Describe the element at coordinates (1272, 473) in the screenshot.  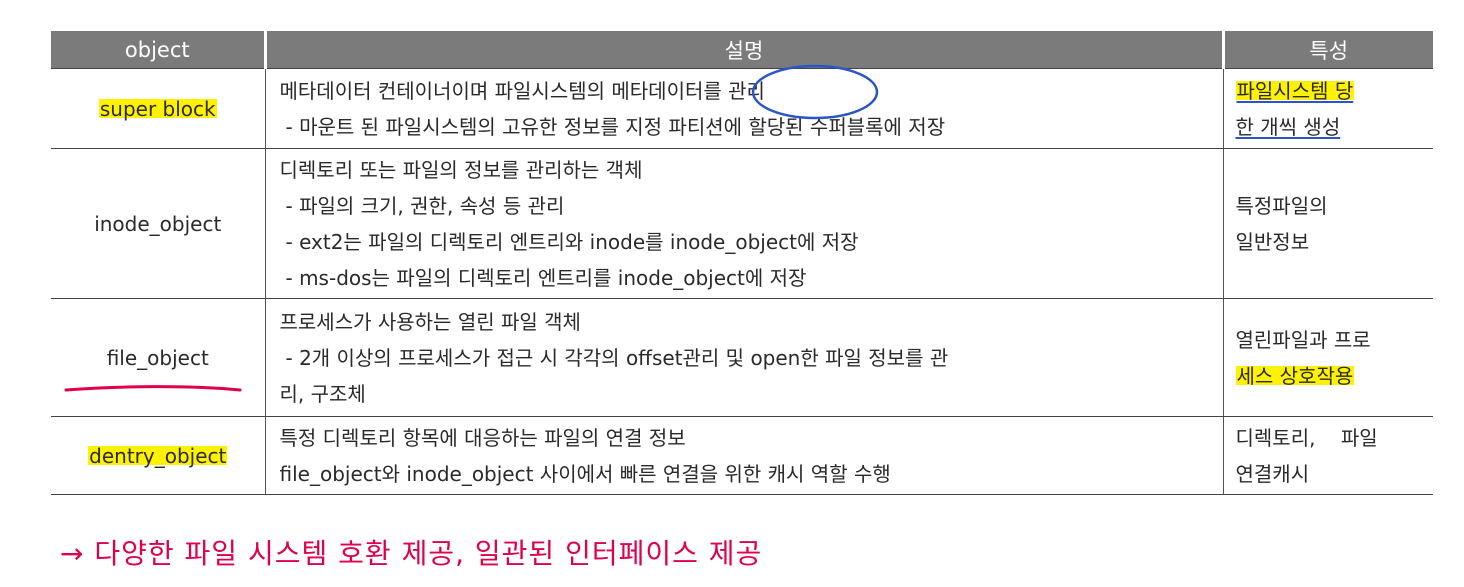
I see `trait-line: 연결캐시` at that location.